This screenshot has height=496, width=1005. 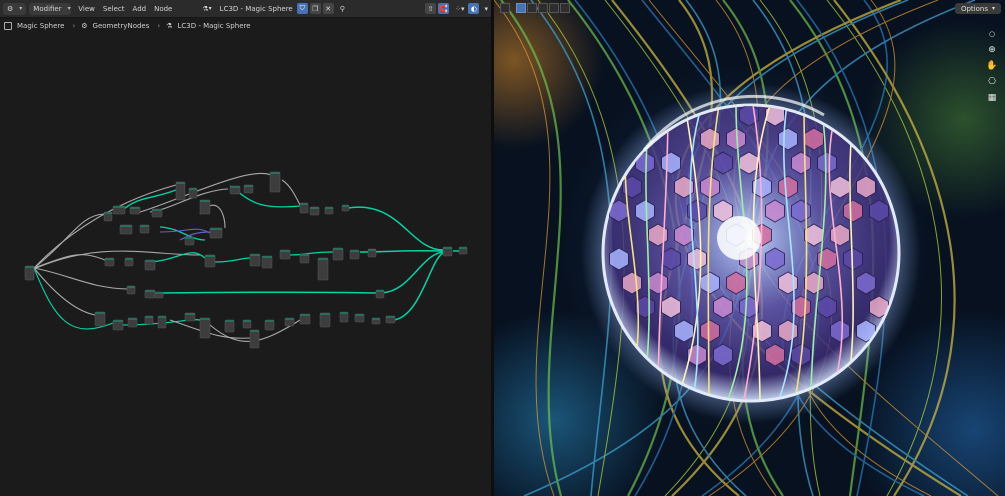 What do you see at coordinates (140, 9) in the screenshot?
I see `menu-add: Add` at bounding box center [140, 9].